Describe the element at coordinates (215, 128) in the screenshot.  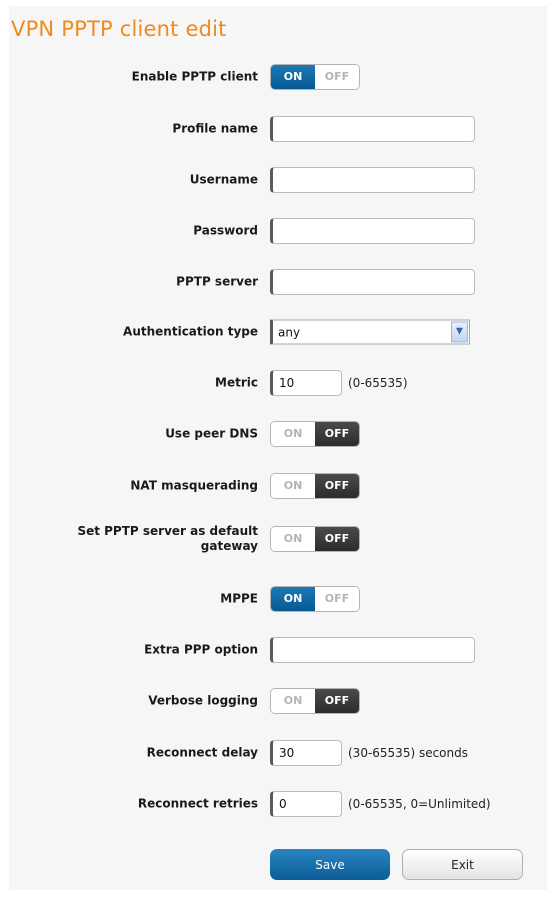
I see `profile-name-label: Profile name` at that location.